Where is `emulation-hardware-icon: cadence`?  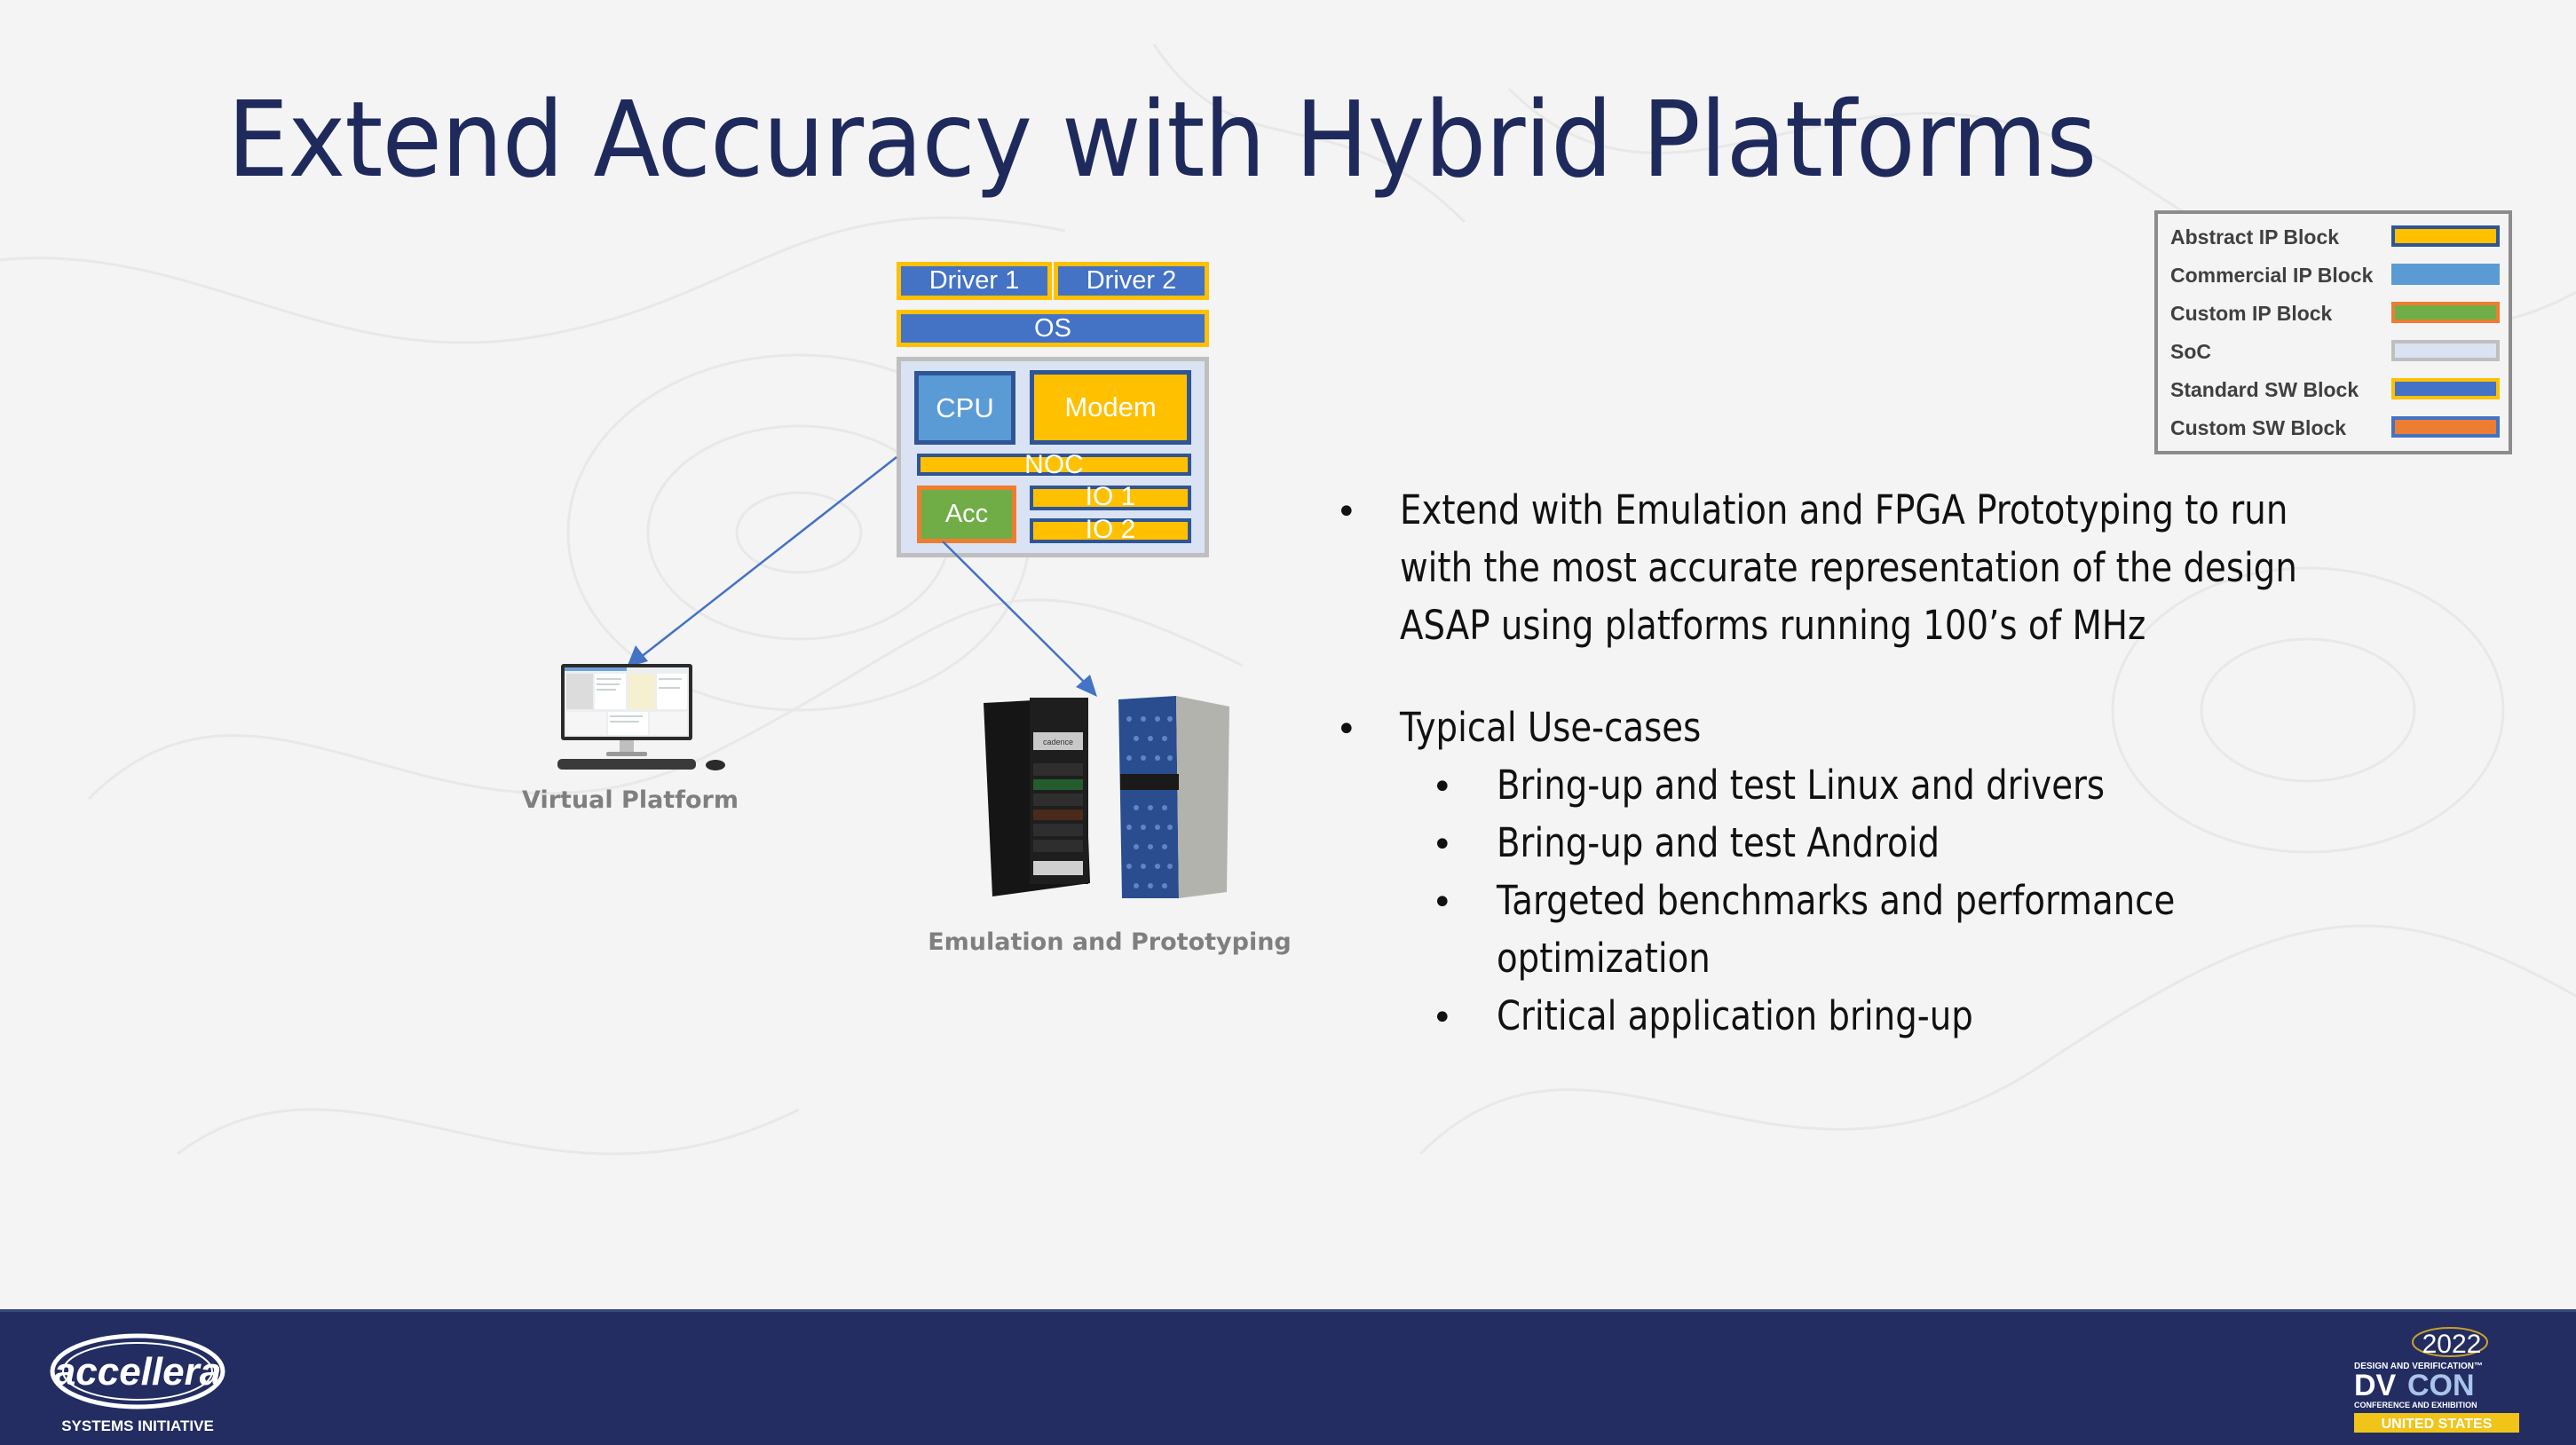 emulation-hardware-icon: cadence is located at coordinates (1106, 797).